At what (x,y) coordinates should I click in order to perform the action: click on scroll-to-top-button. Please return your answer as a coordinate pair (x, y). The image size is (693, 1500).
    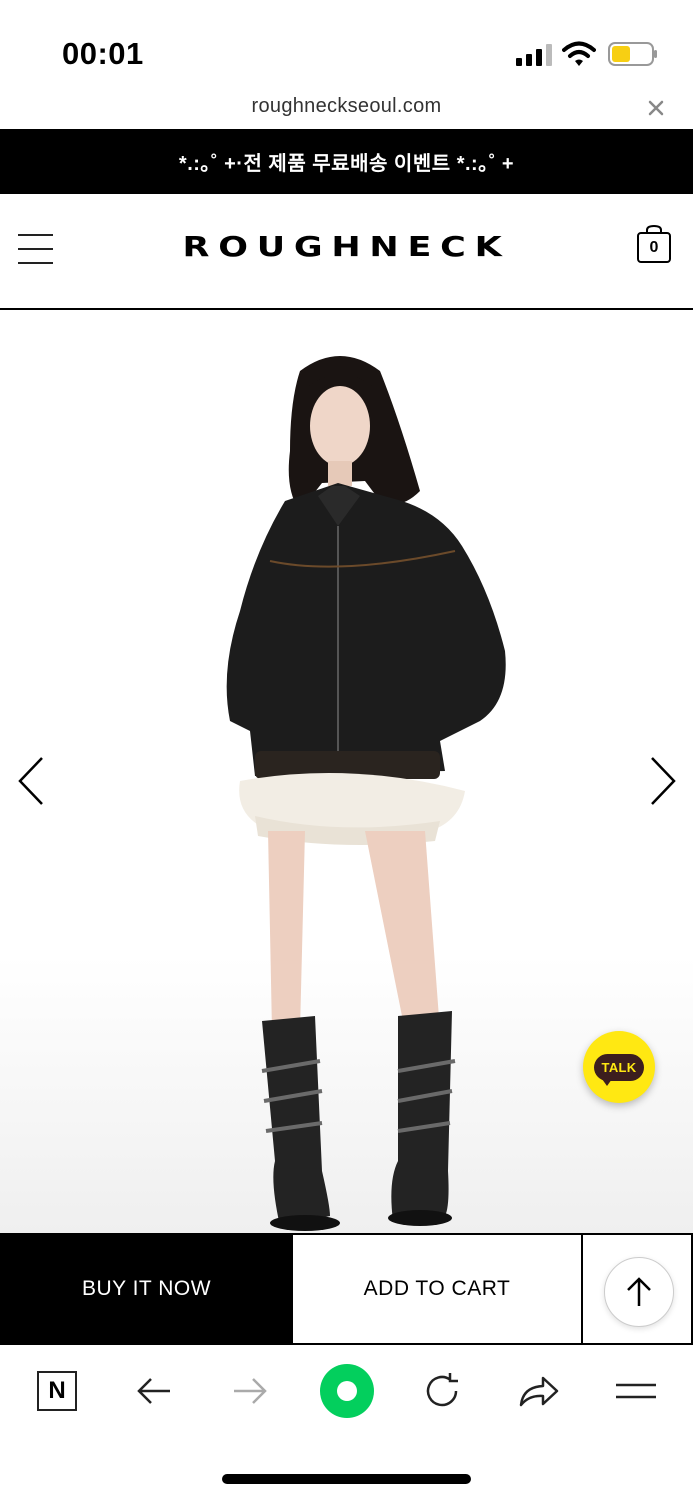
    Looking at the image, I should click on (639, 1292).